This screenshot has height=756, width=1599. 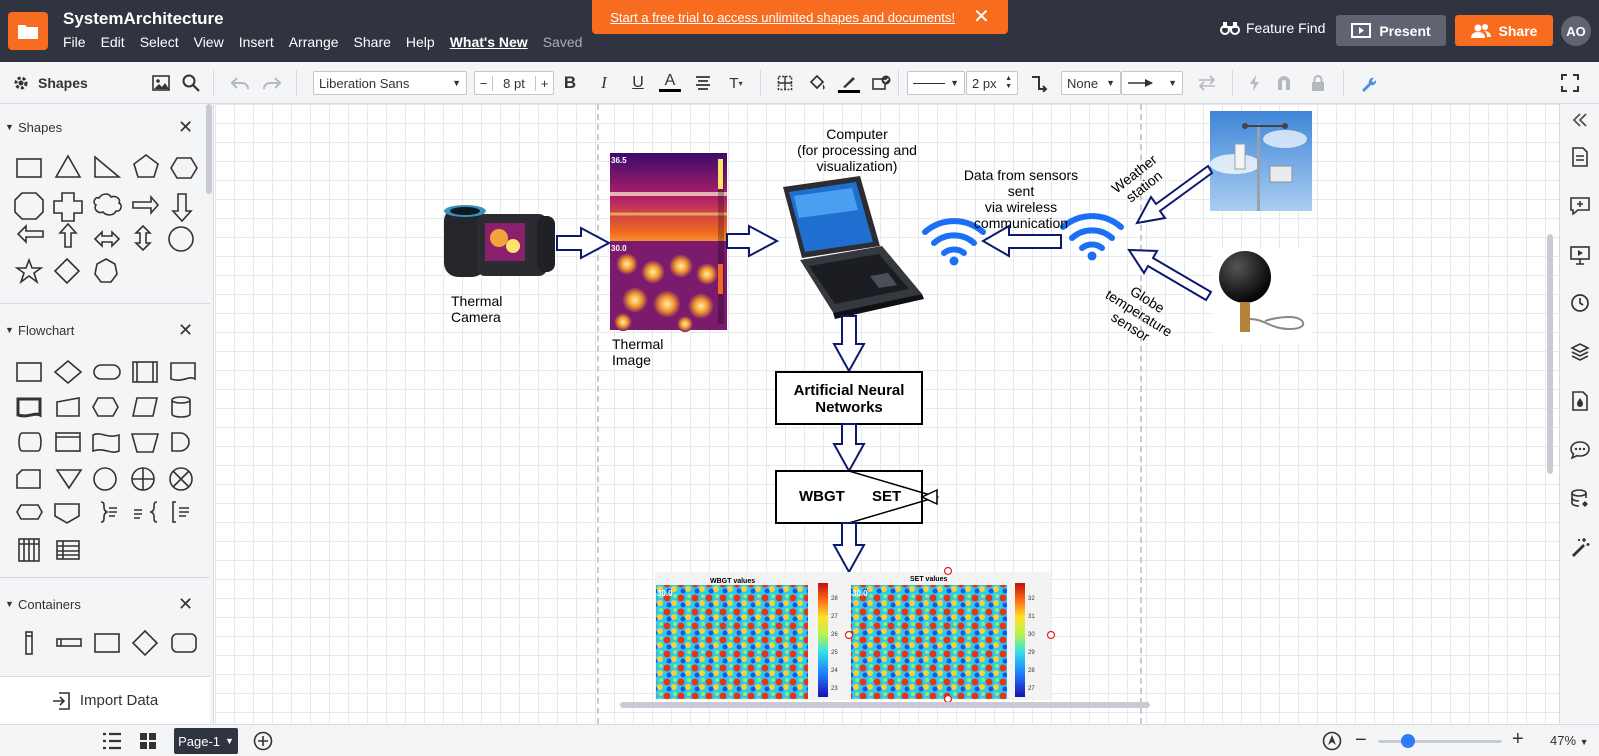 What do you see at coordinates (1550, 354) in the screenshot?
I see `canvas-scrollbar-vertical` at bounding box center [1550, 354].